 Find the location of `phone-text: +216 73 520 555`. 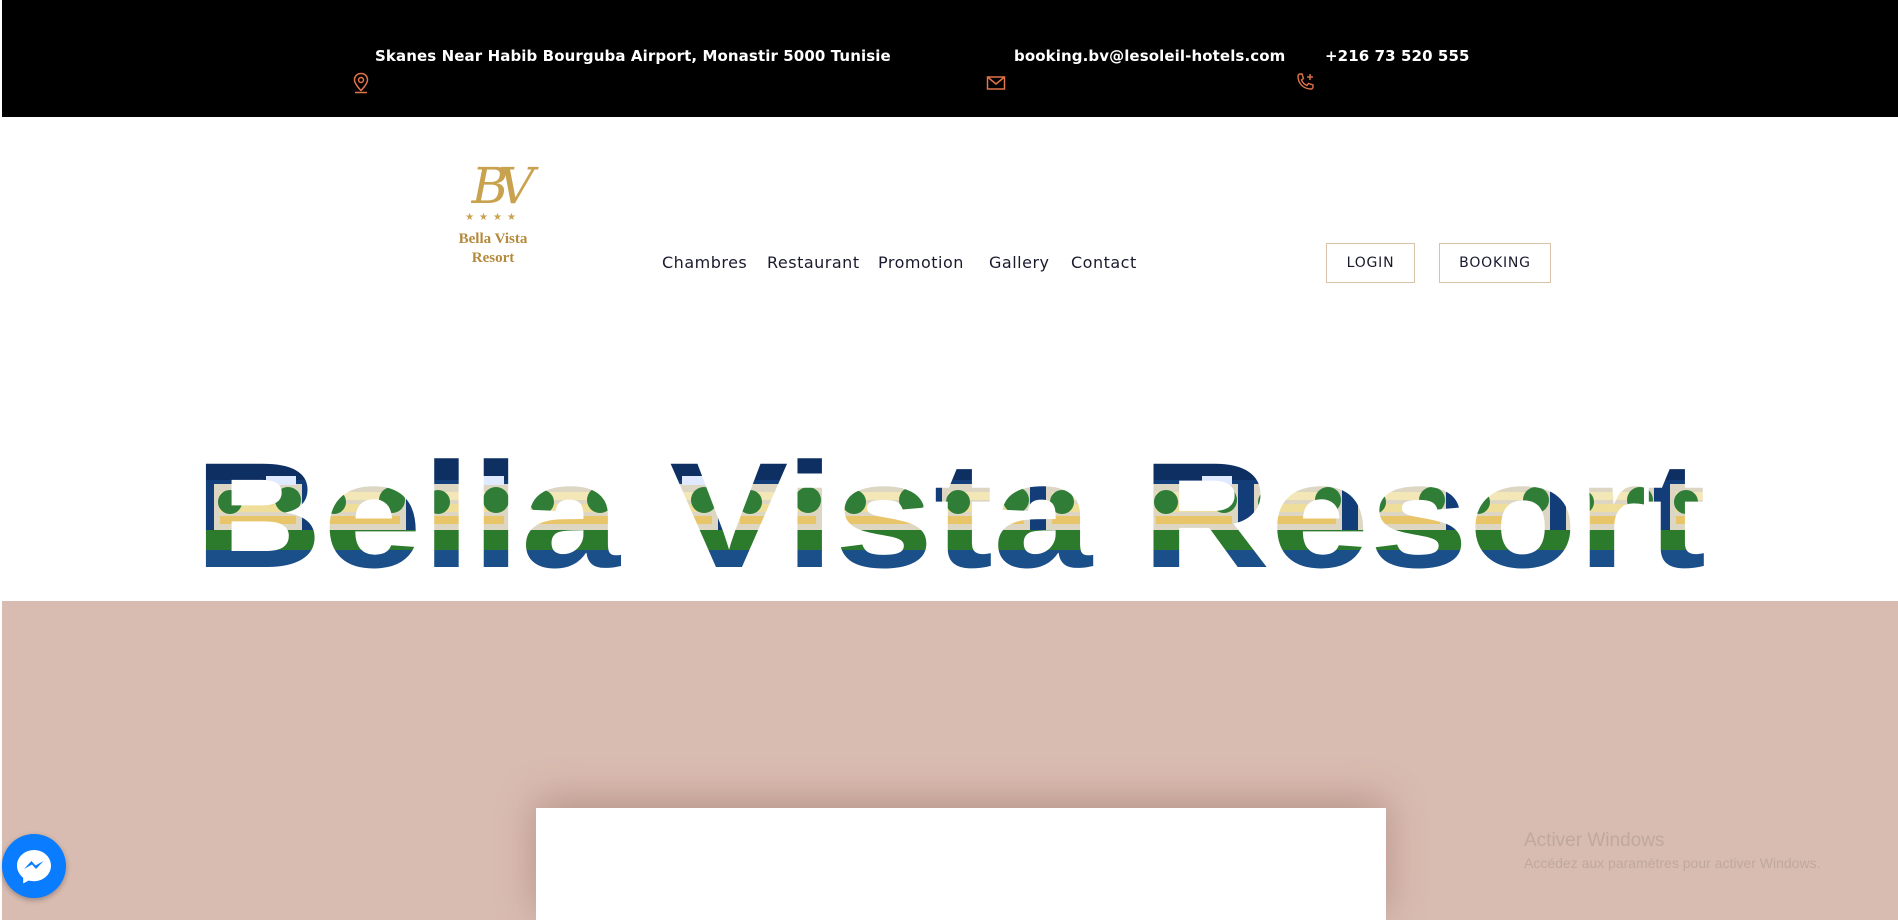

phone-text: +216 73 520 555 is located at coordinates (1397, 56).